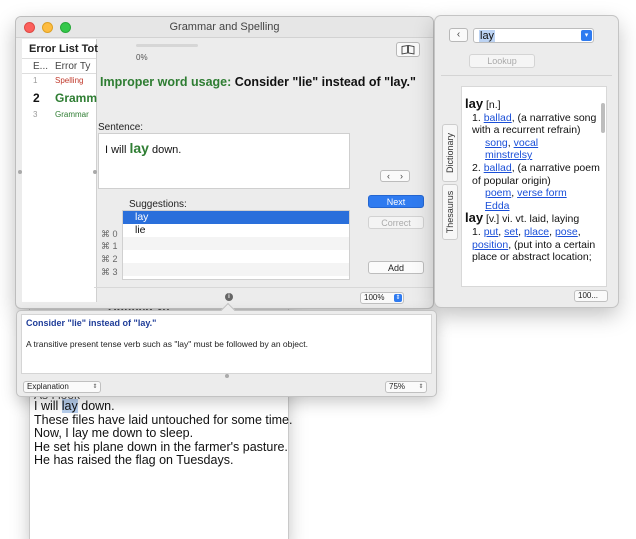  Describe the element at coordinates (498, 193) in the screenshot. I see `synonym-link: poem` at that location.